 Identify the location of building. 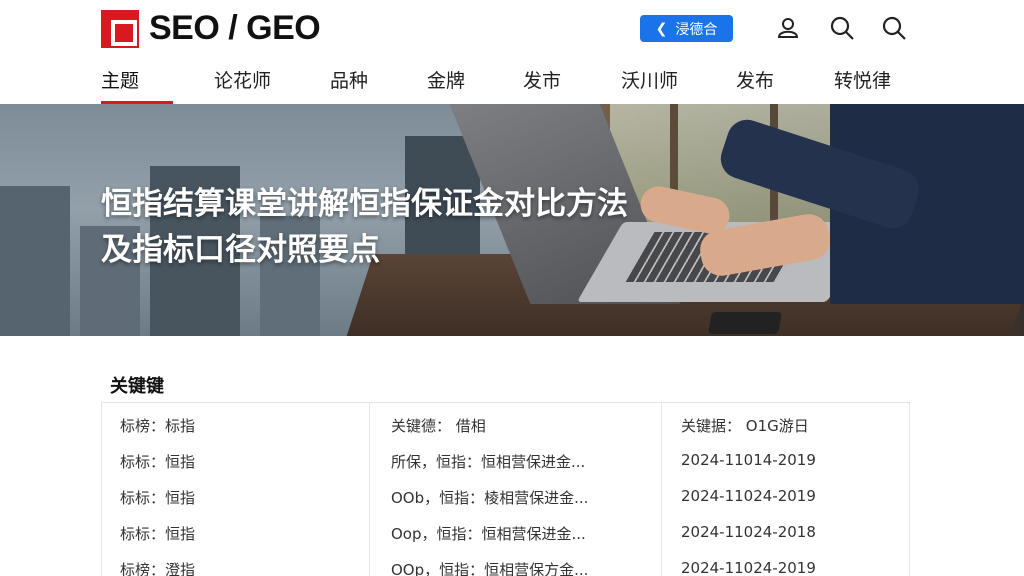
(35, 261).